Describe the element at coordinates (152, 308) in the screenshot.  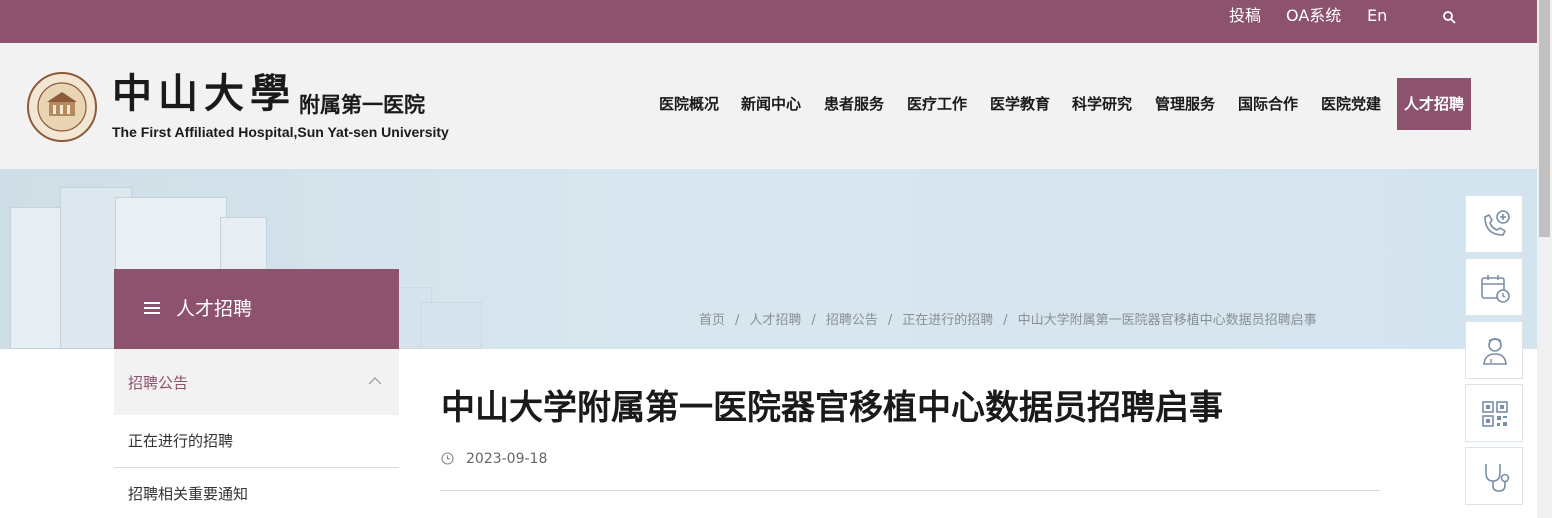
I see `menu-icon` at that location.